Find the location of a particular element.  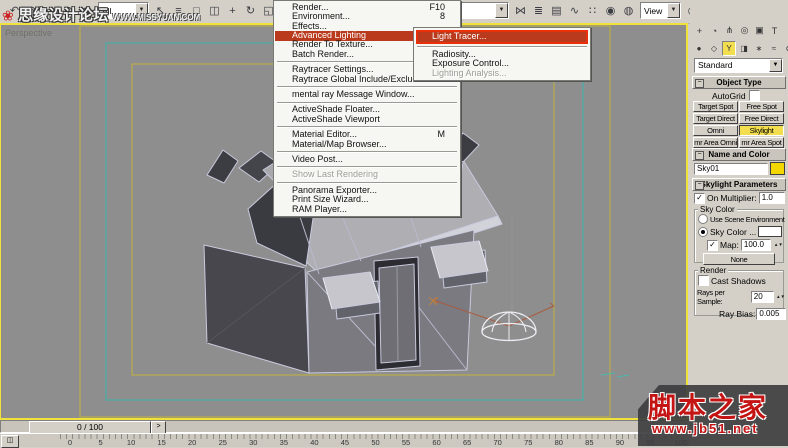

sky-color-swatch is located at coordinates (770, 231).